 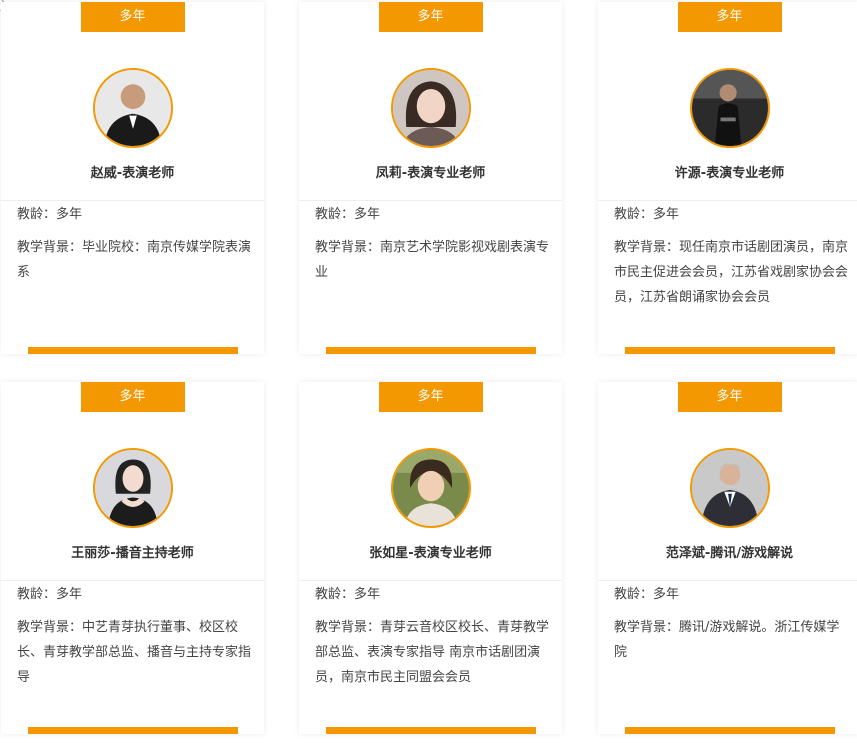 I want to click on teacher-card: 多年 赵威-表演老师 教龄：多年 教学背景：毕业院校：南京传媒学院表演系, so click(x=132, y=178).